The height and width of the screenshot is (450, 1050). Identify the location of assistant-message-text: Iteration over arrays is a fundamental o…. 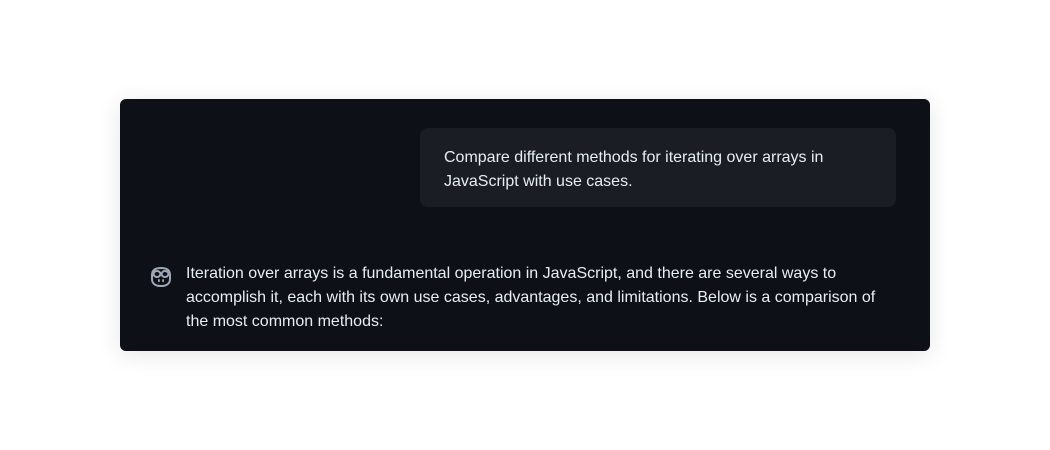
(531, 297).